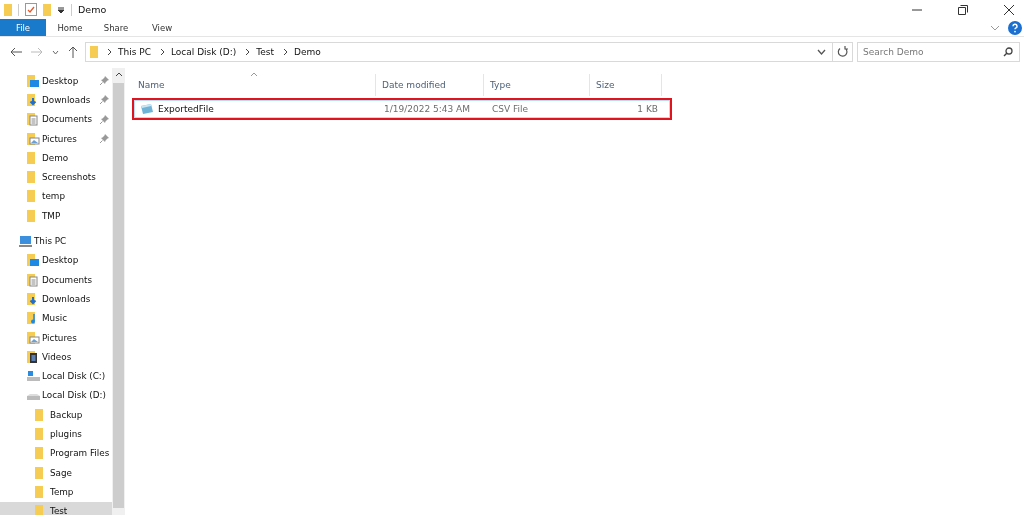  I want to click on item-label: Screenshots, so click(69, 177).